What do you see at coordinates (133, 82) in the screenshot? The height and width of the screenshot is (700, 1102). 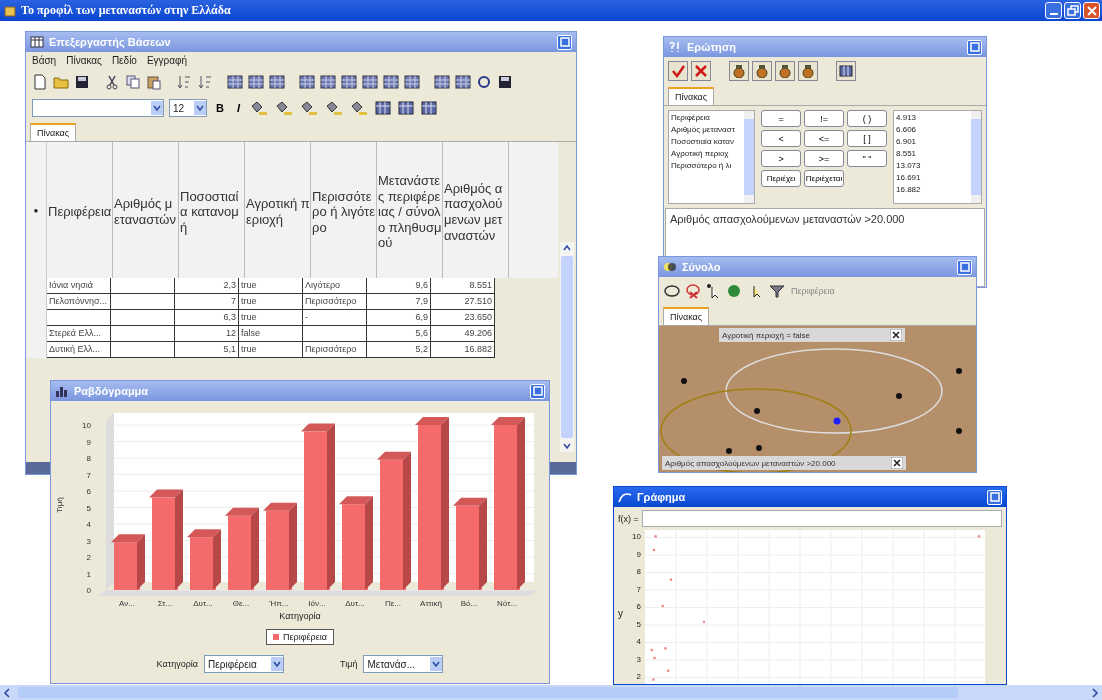 I see `copy-icon` at bounding box center [133, 82].